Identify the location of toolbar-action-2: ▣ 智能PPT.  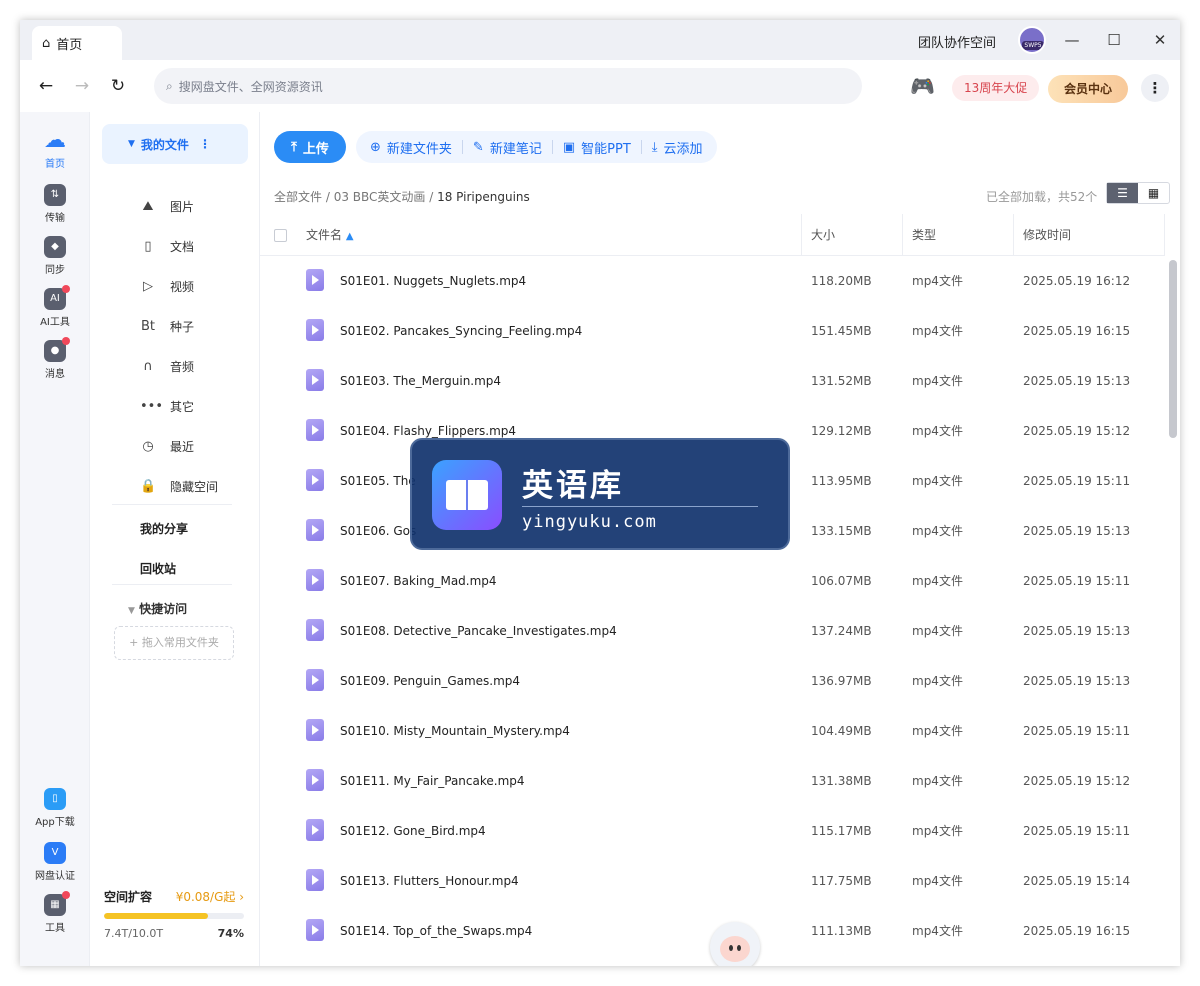
(597, 147).